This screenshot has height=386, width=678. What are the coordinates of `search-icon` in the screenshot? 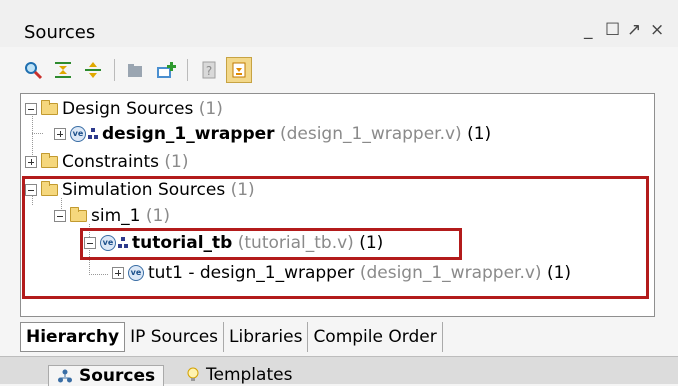 It's located at (33, 70).